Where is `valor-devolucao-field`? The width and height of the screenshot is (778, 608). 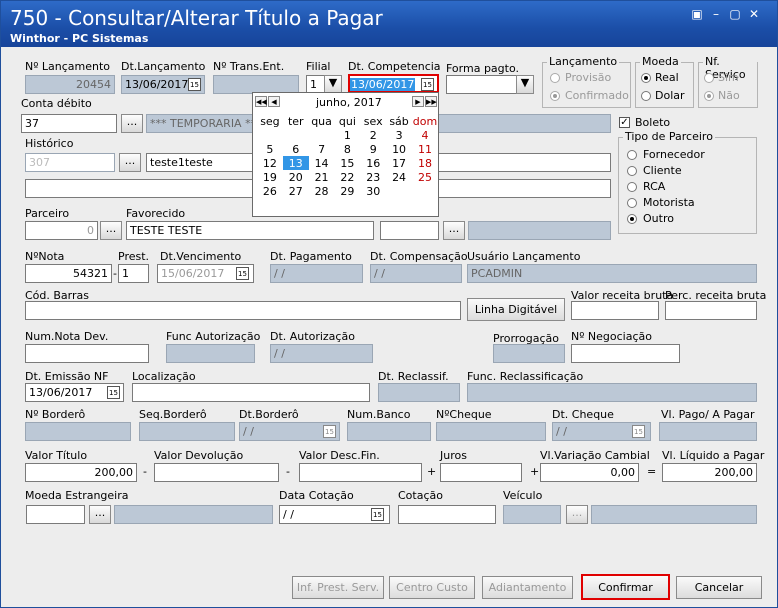
valor-devolucao-field is located at coordinates (216, 472).